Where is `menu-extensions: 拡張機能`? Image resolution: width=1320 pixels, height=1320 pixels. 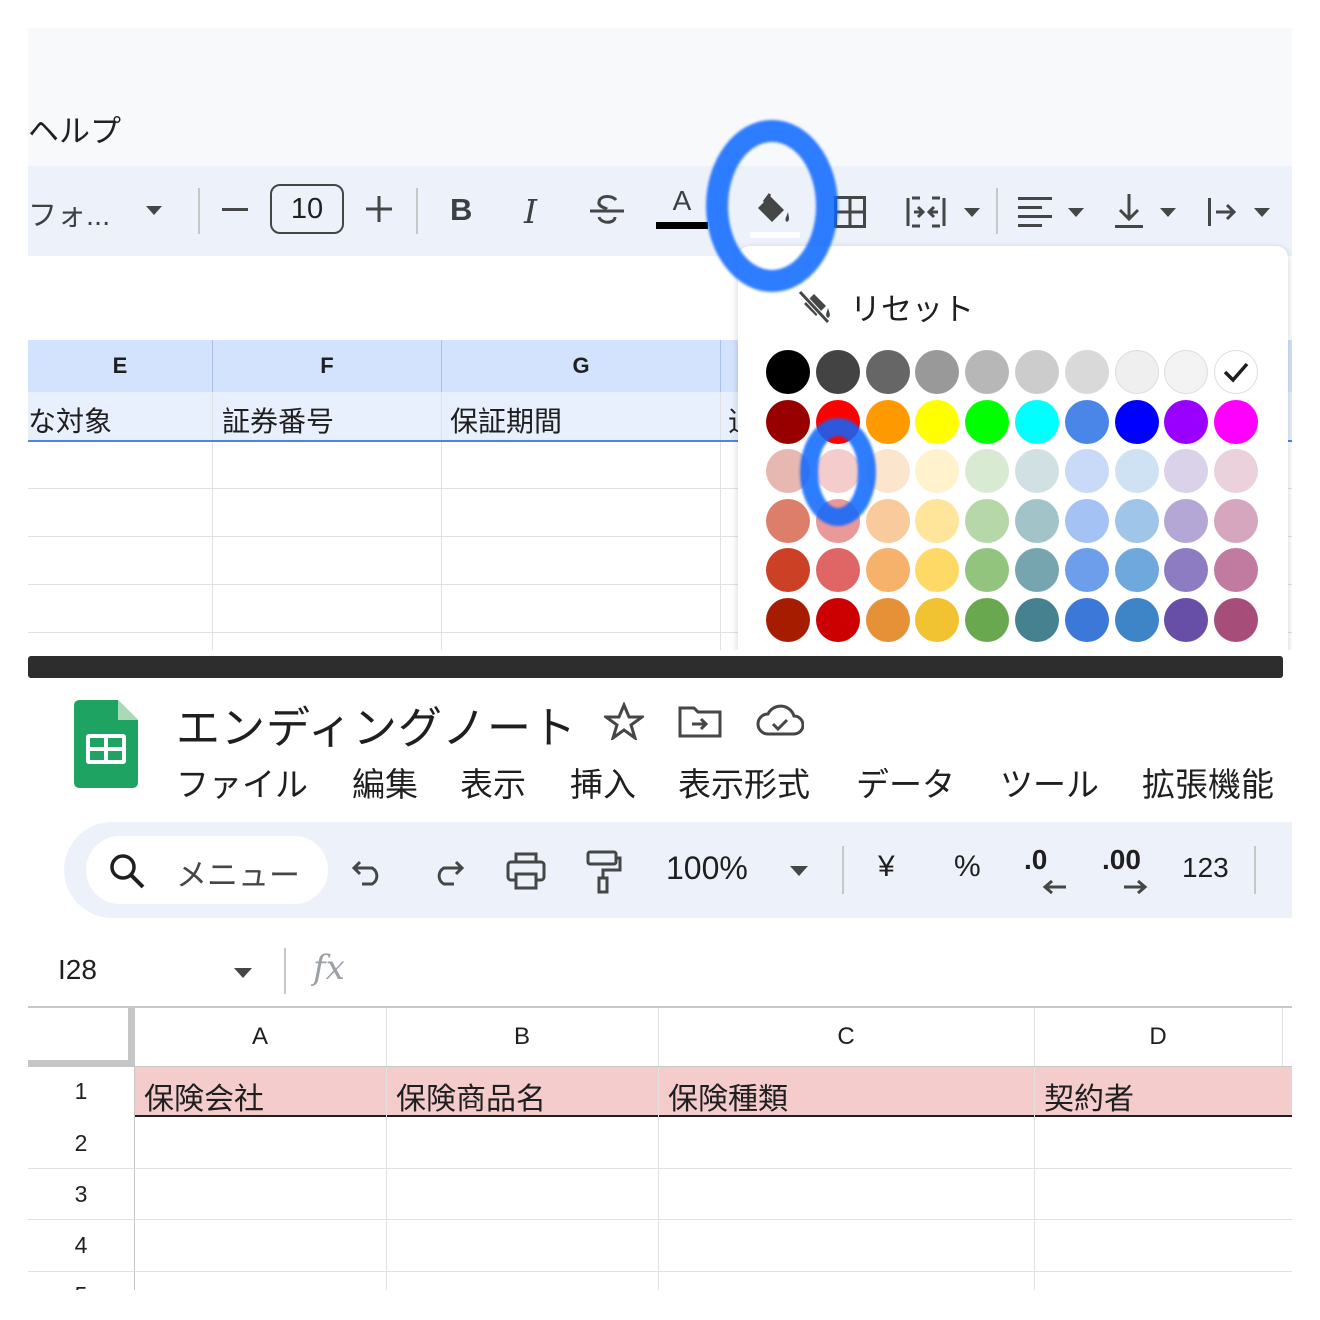 menu-extensions: 拡張機能 is located at coordinates (1208, 782).